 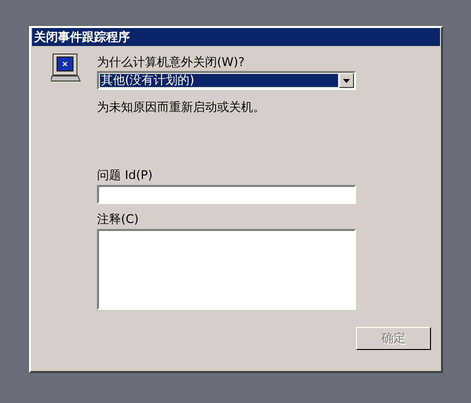 What do you see at coordinates (82, 37) in the screenshot?
I see `window-title: 关闭事件跟踪程序` at bounding box center [82, 37].